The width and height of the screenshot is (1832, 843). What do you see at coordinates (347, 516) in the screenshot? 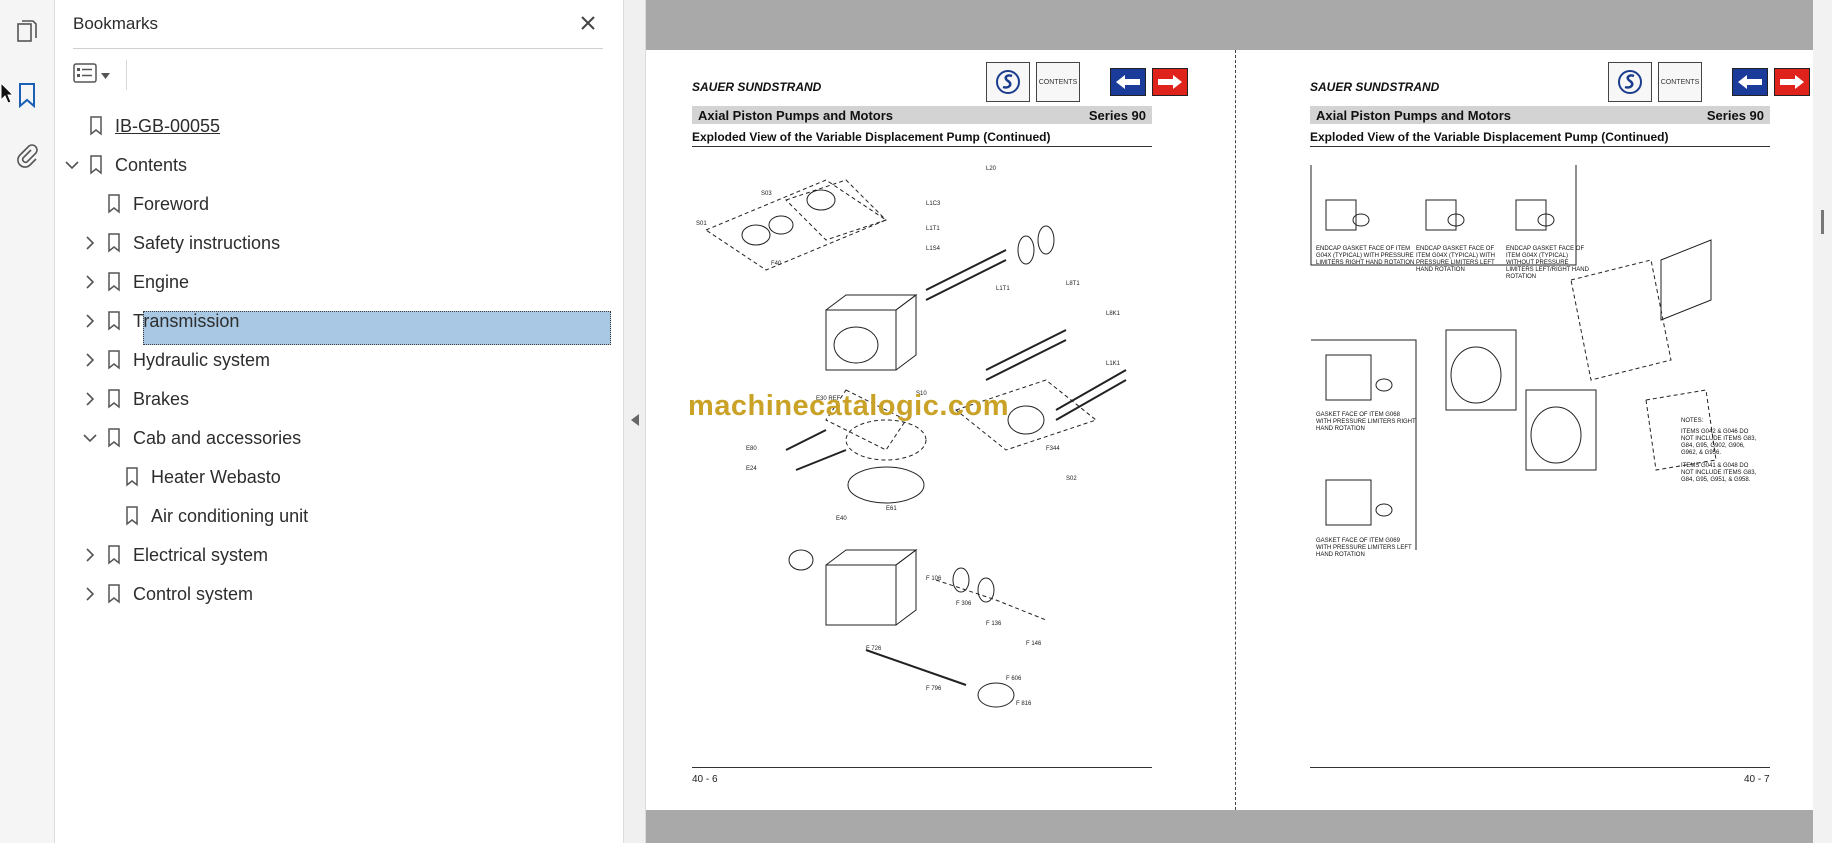
I see `bookmark-item: Air conditioning unit` at bounding box center [347, 516].